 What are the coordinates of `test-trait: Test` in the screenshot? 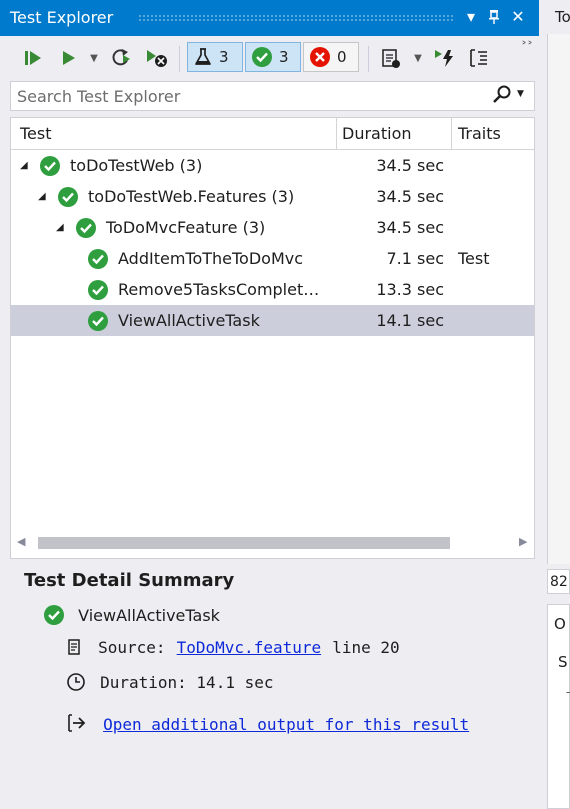 It's located at (474, 258).